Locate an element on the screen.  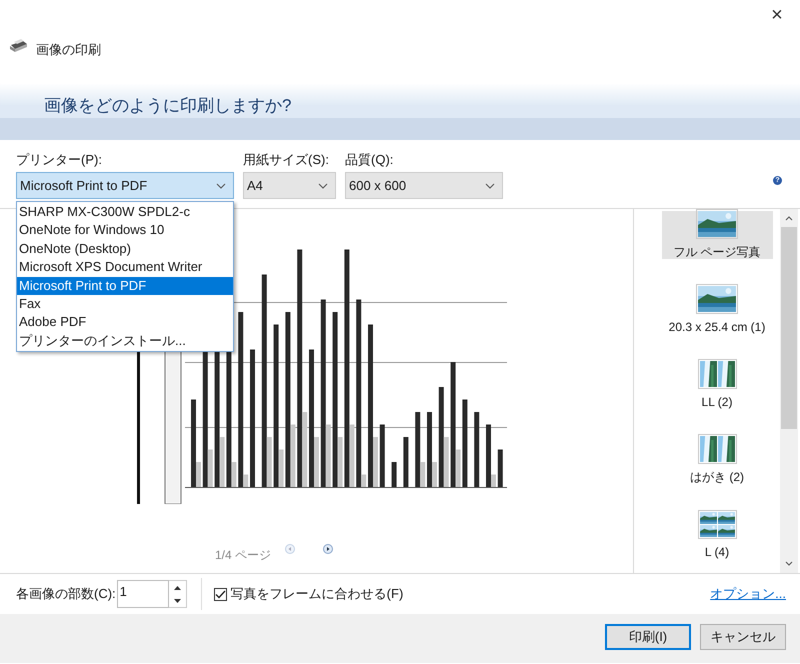
down-icon is located at coordinates (177, 600).